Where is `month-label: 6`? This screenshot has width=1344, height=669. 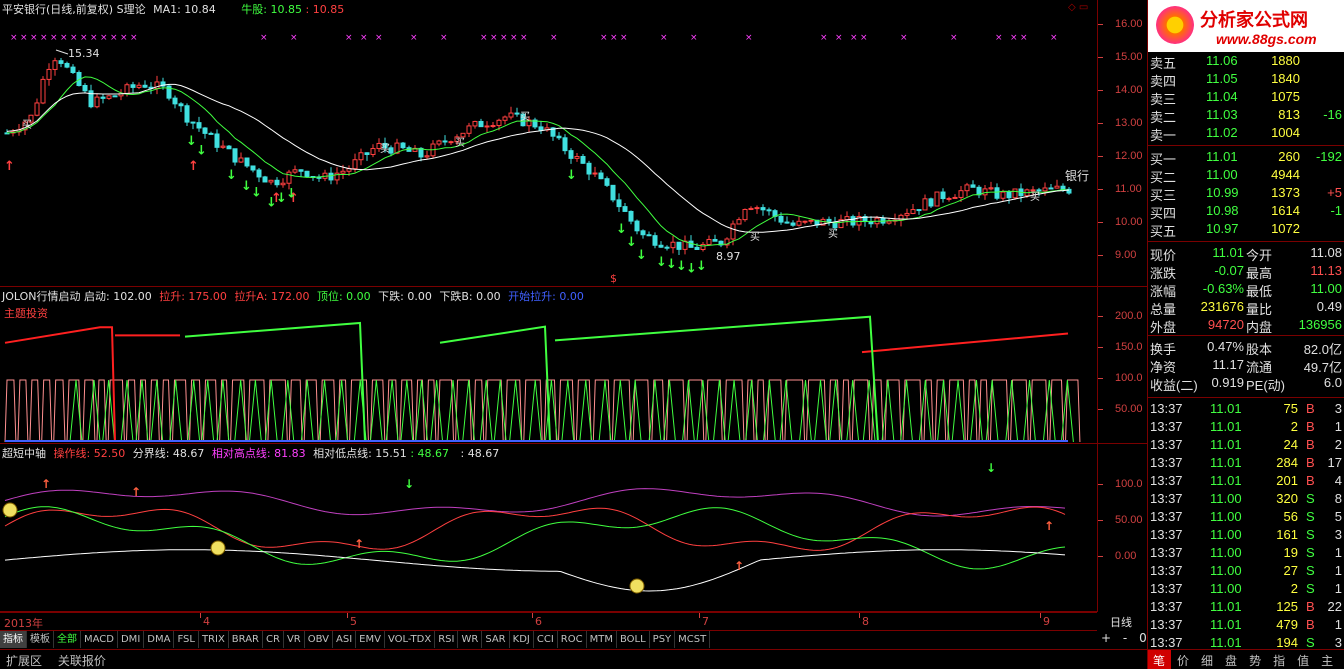
month-label: 6 is located at coordinates (538, 621).